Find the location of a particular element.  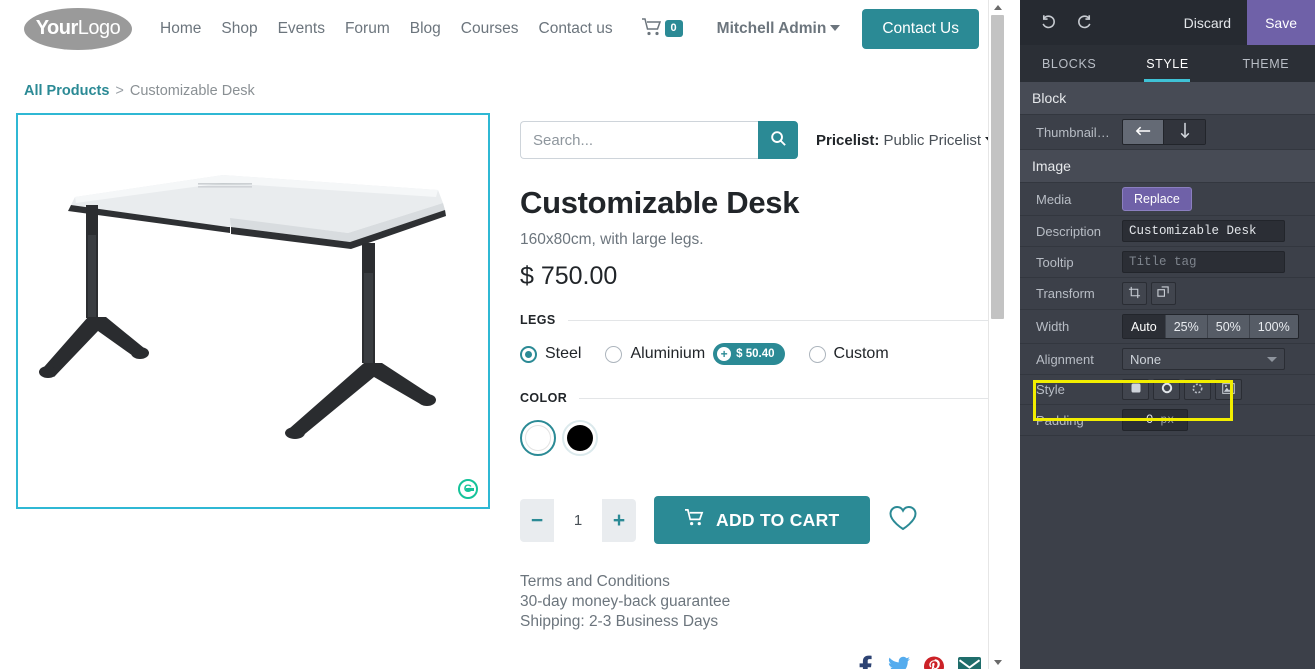

padding-label: Padding is located at coordinates (1060, 420).